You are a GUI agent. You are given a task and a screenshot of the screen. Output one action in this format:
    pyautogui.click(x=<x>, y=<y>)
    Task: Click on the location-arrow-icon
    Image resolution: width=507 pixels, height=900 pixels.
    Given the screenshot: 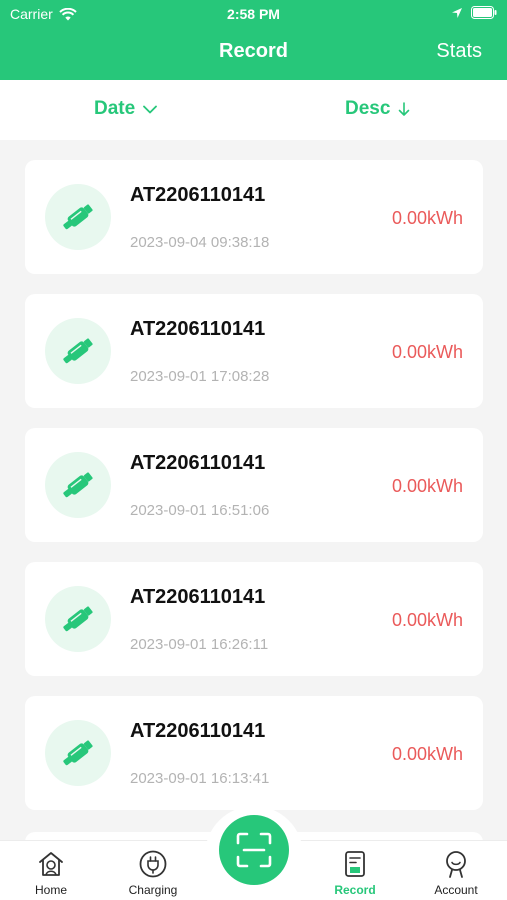 What is the action you would take?
    pyautogui.click(x=457, y=12)
    